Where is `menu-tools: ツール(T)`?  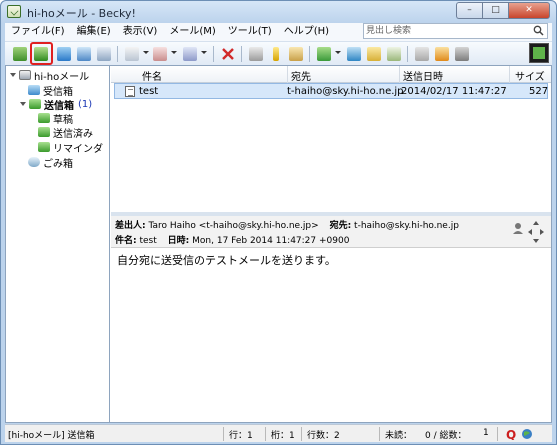 menu-tools: ツール(T) is located at coordinates (250, 32).